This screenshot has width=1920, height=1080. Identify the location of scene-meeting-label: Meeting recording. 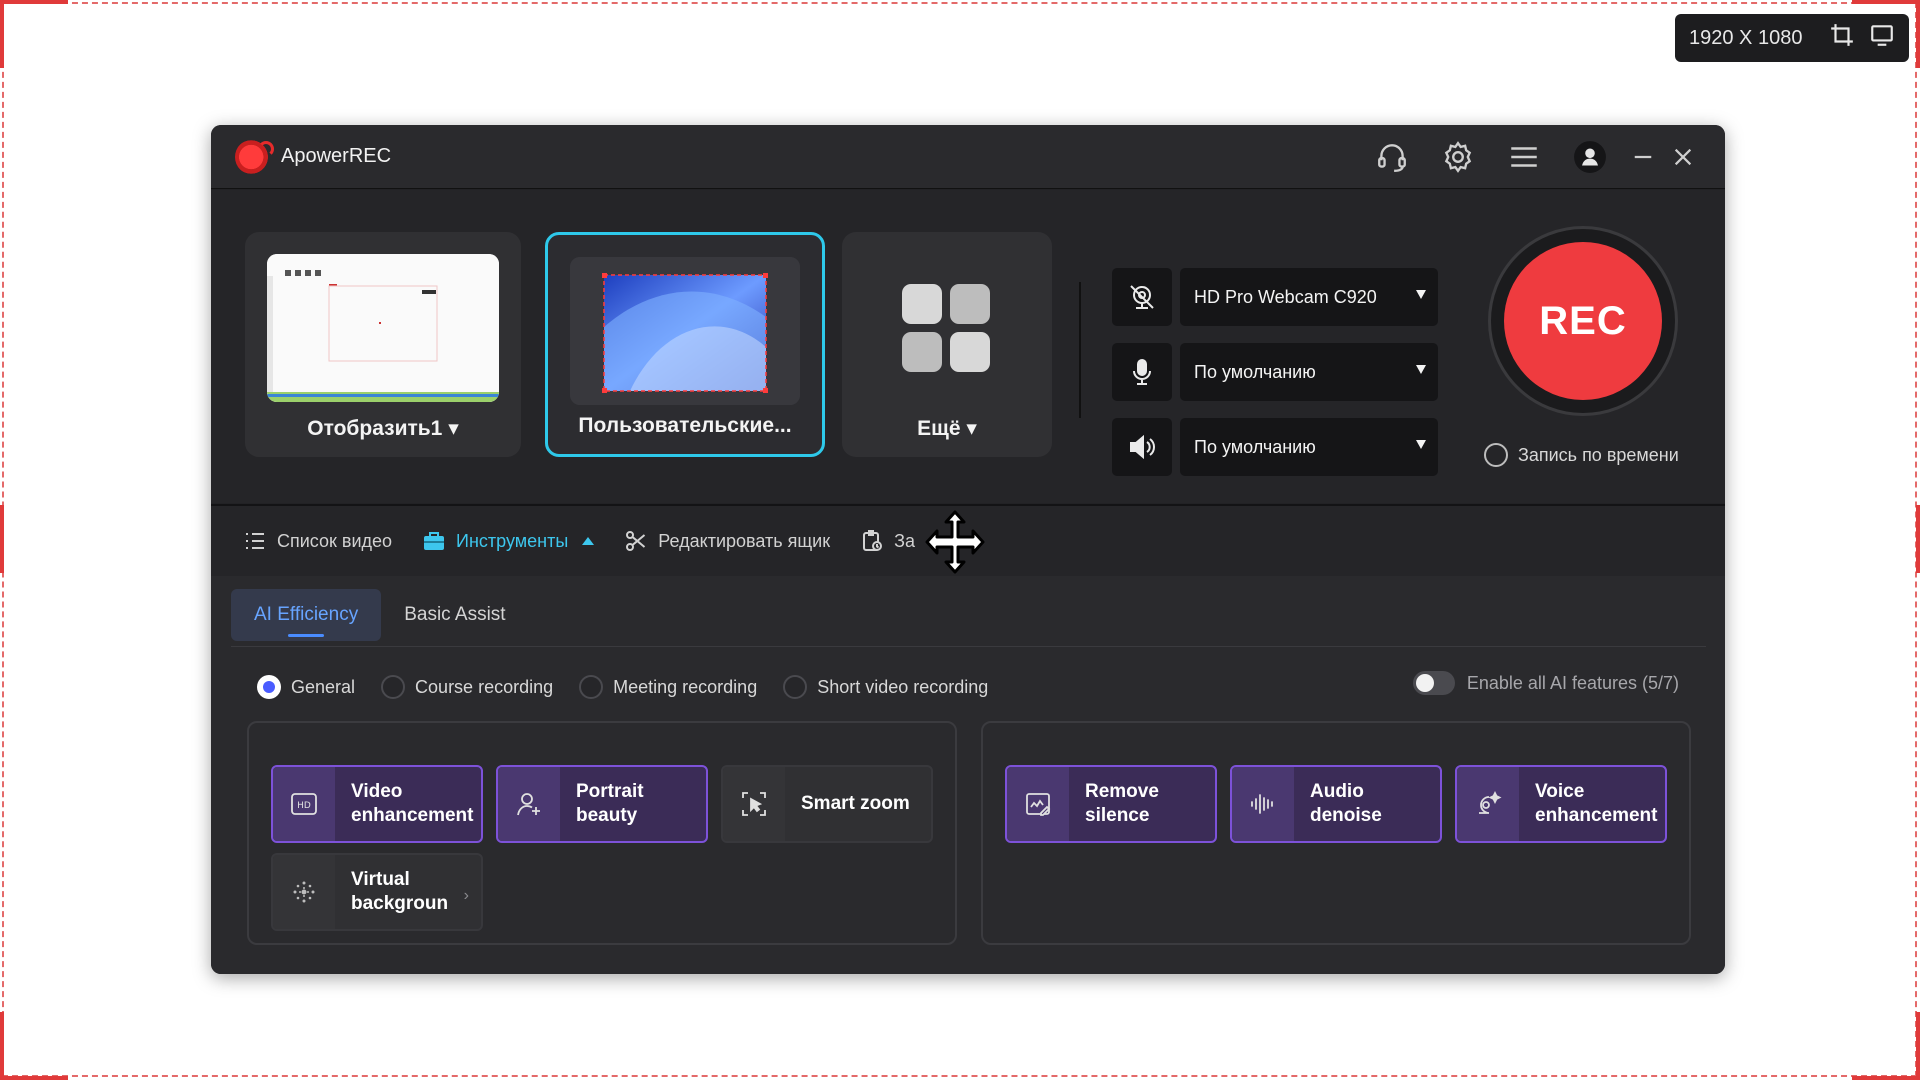
(685, 686).